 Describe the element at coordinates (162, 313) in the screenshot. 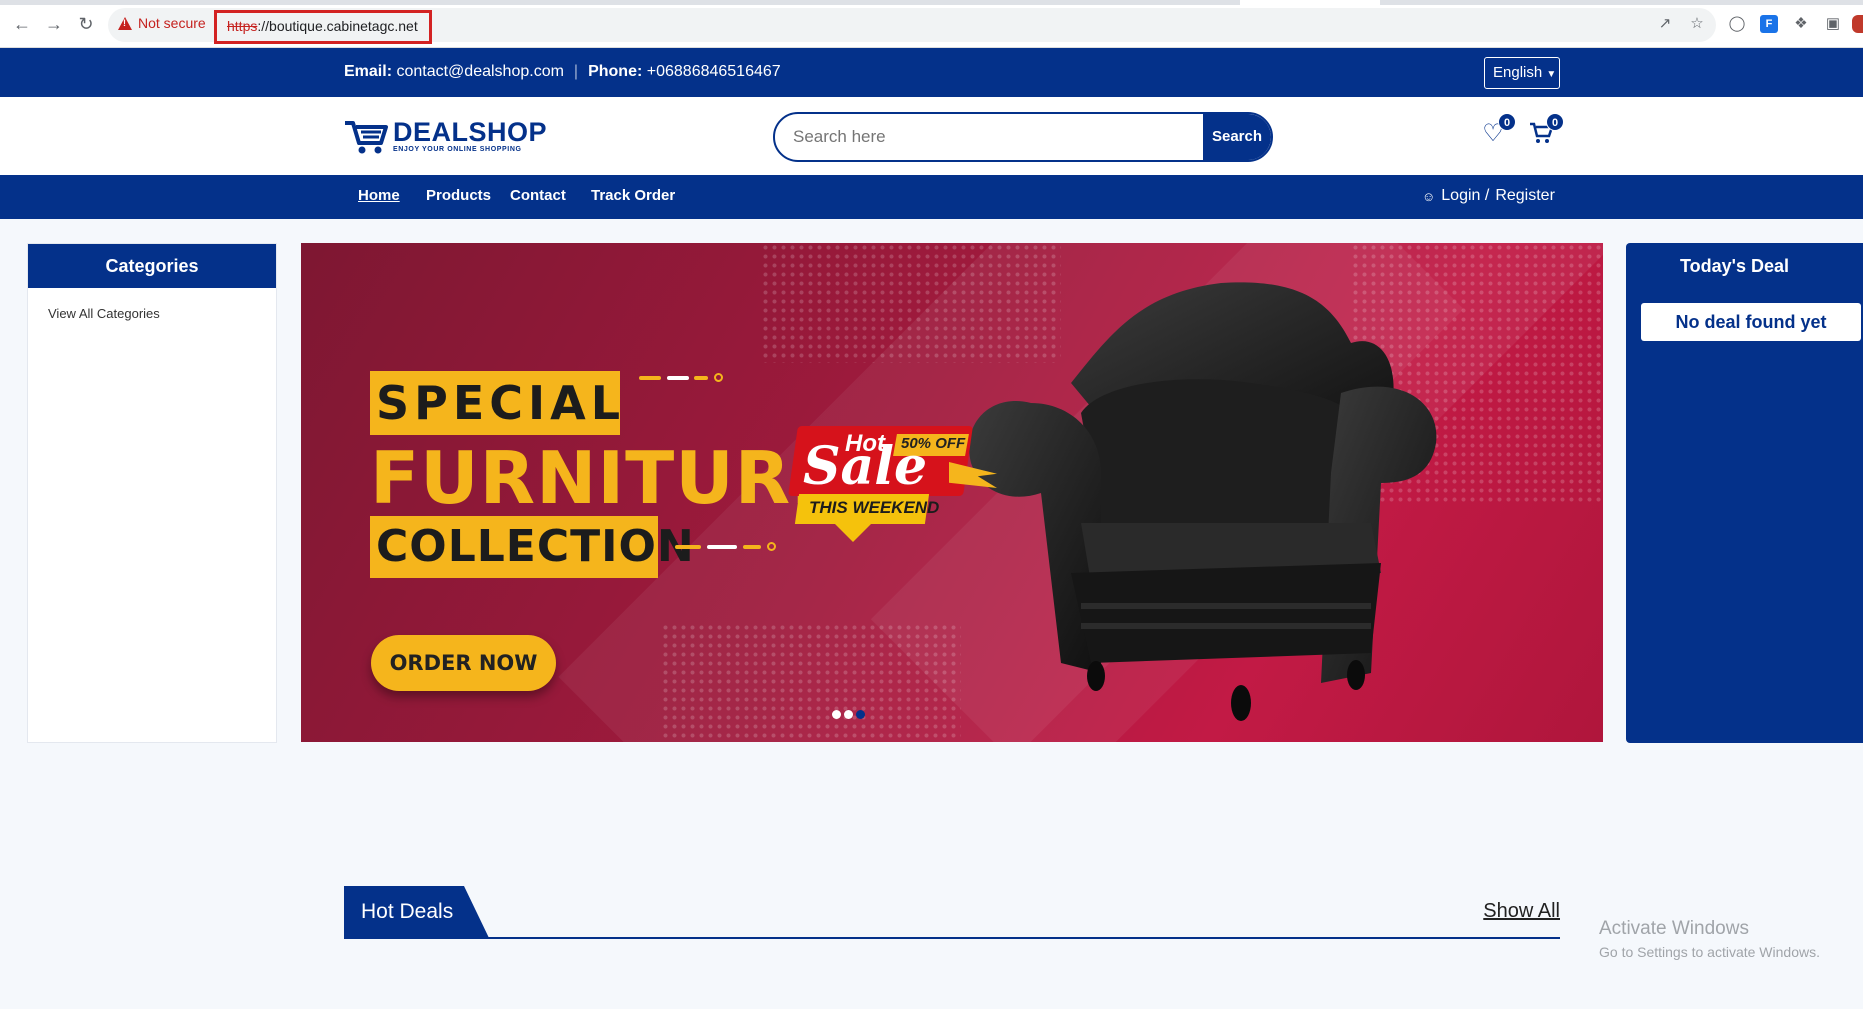

I see `view-all-categories-link: View All Categories` at that location.